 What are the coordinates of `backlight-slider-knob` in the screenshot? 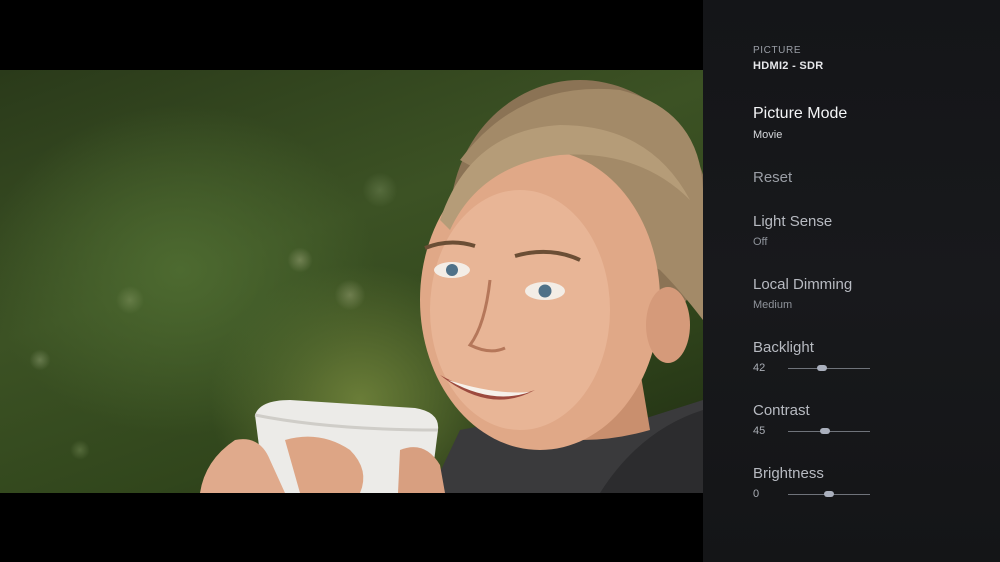 It's located at (822, 368).